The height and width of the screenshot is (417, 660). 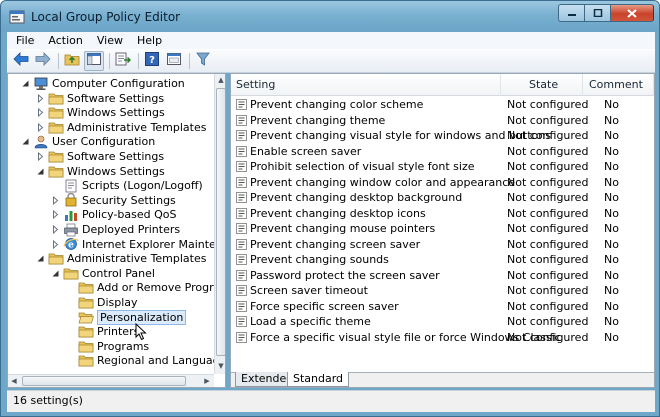 What do you see at coordinates (113, 214) in the screenshot?
I see `tree-item: Policy-based QoS` at bounding box center [113, 214].